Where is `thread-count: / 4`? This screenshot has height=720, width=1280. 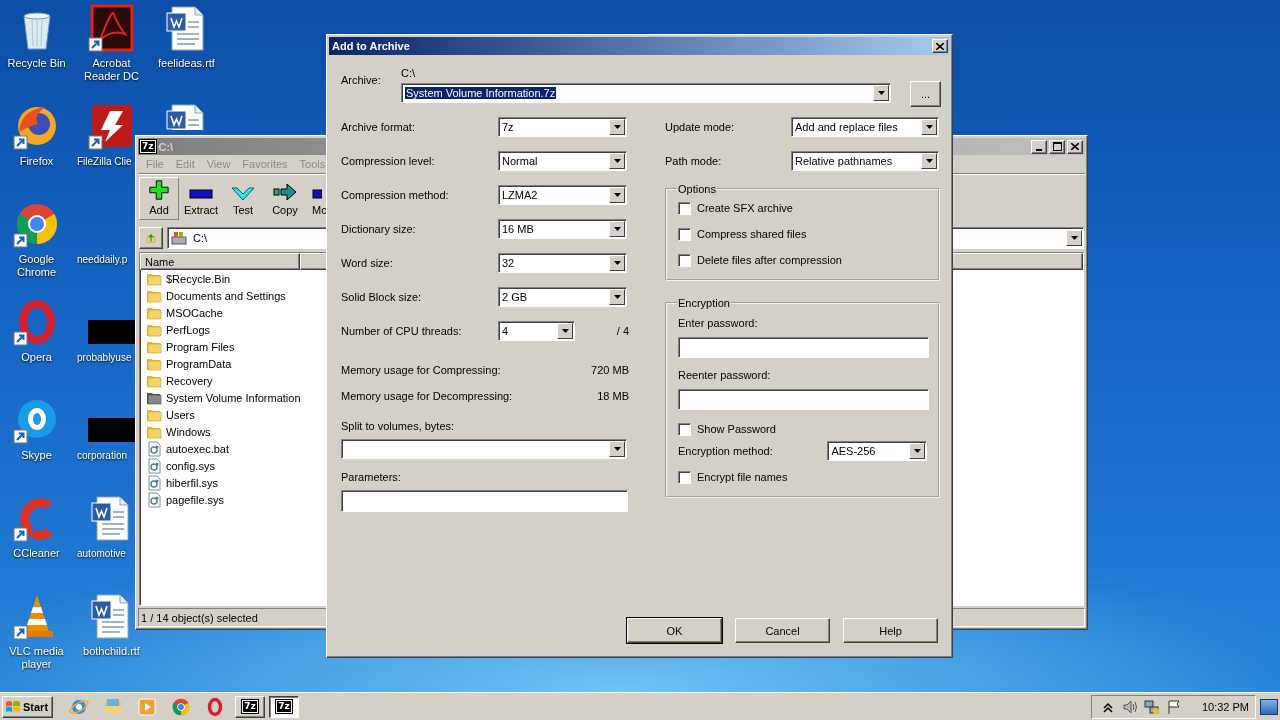
thread-count: / 4 is located at coordinates (622, 331).